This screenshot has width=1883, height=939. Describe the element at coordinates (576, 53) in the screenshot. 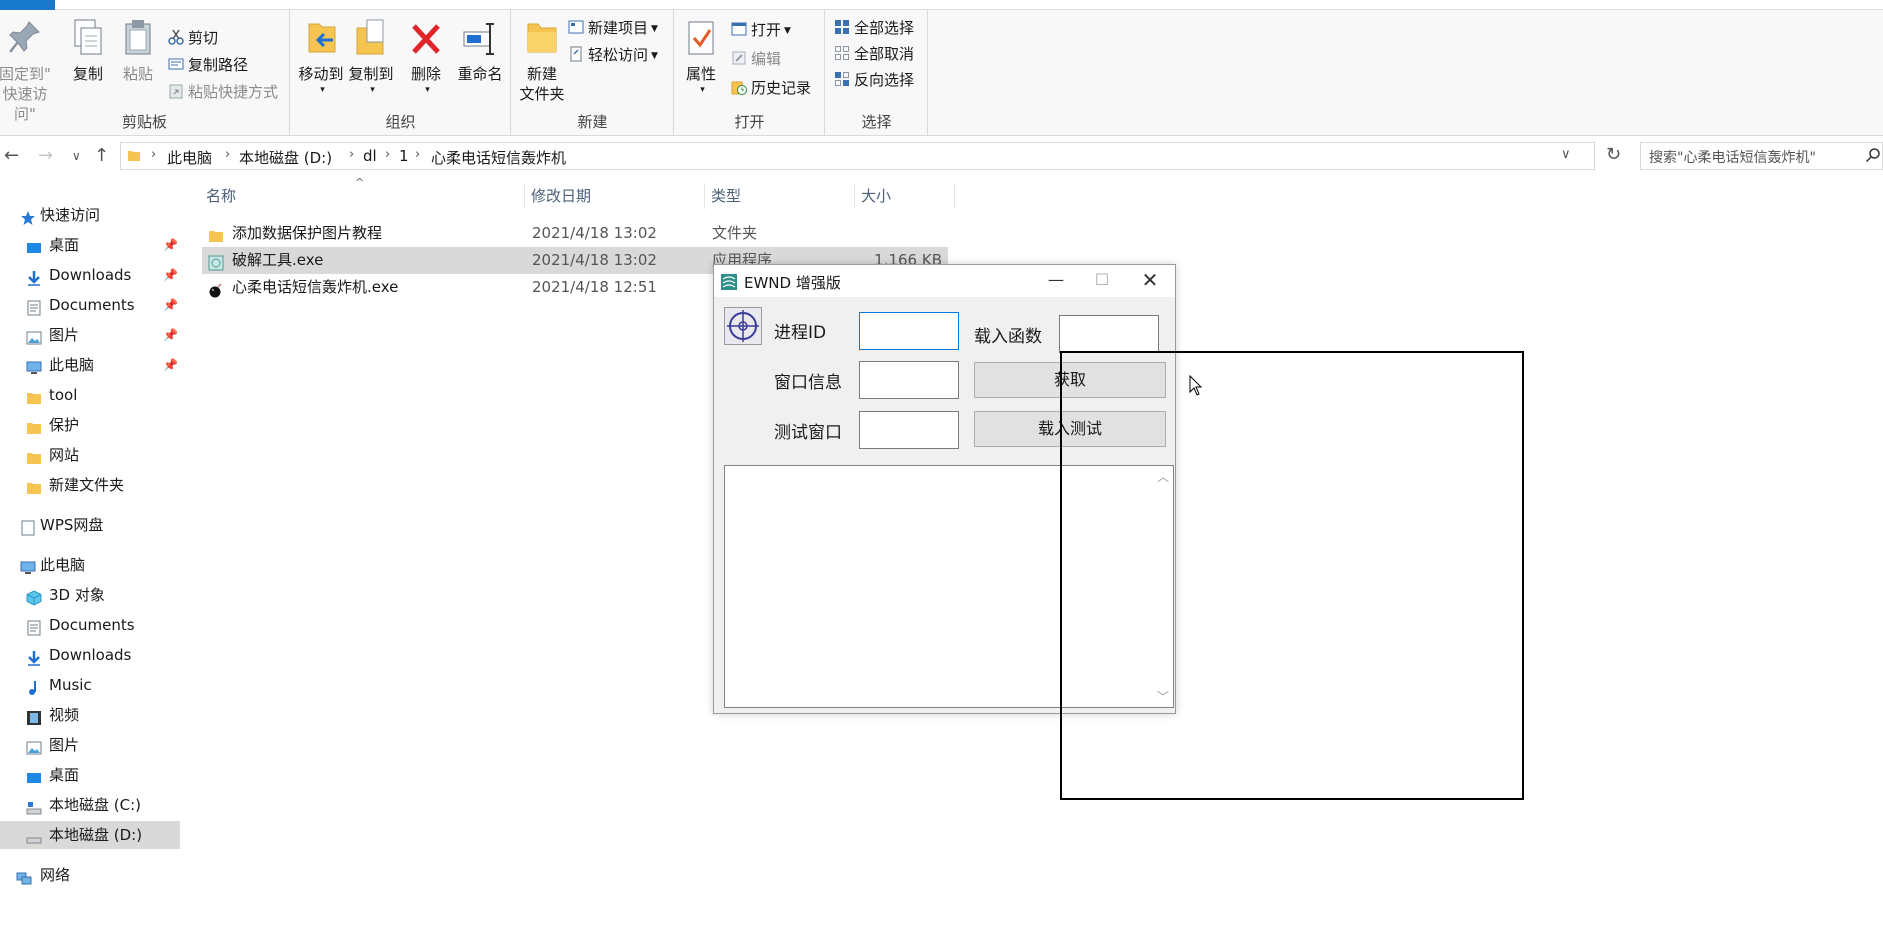

I see `easy-access-icon` at that location.